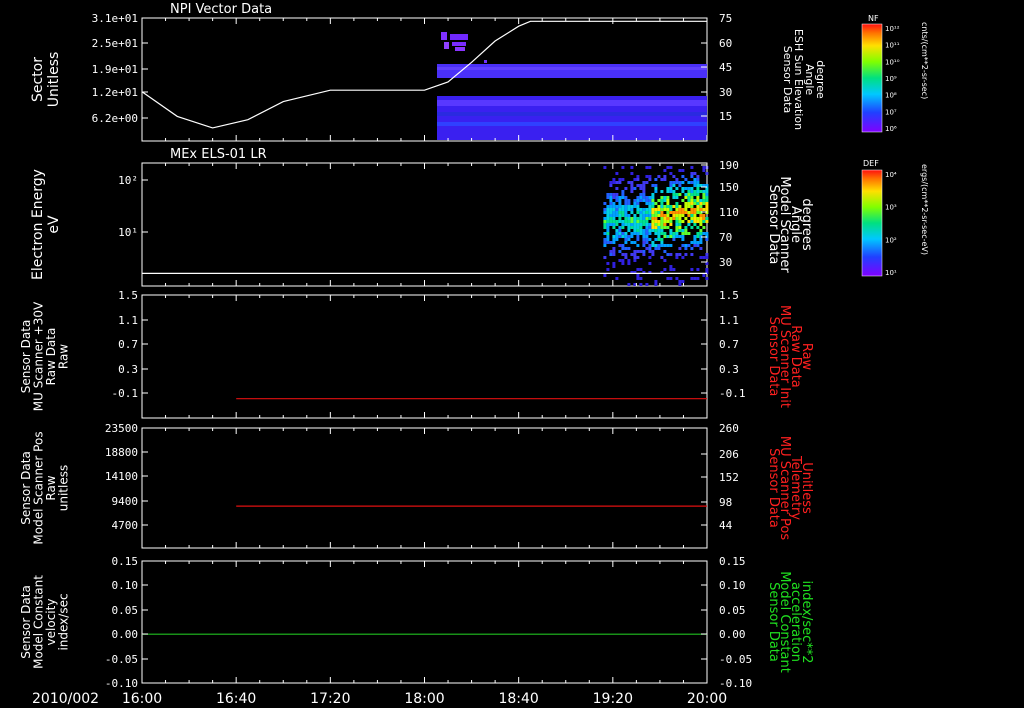  Describe the element at coordinates (54, 80) in the screenshot. I see `y-axis-label-line: Unitless` at that location.